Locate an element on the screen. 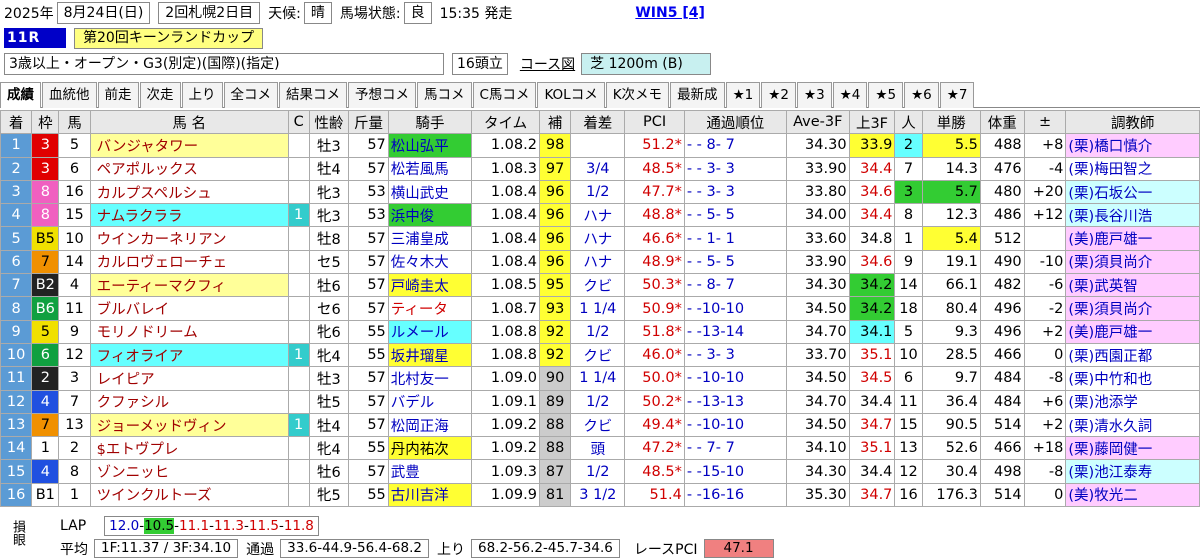 The width and height of the screenshot is (1200, 558). tab-16: ★4 is located at coordinates (850, 94).